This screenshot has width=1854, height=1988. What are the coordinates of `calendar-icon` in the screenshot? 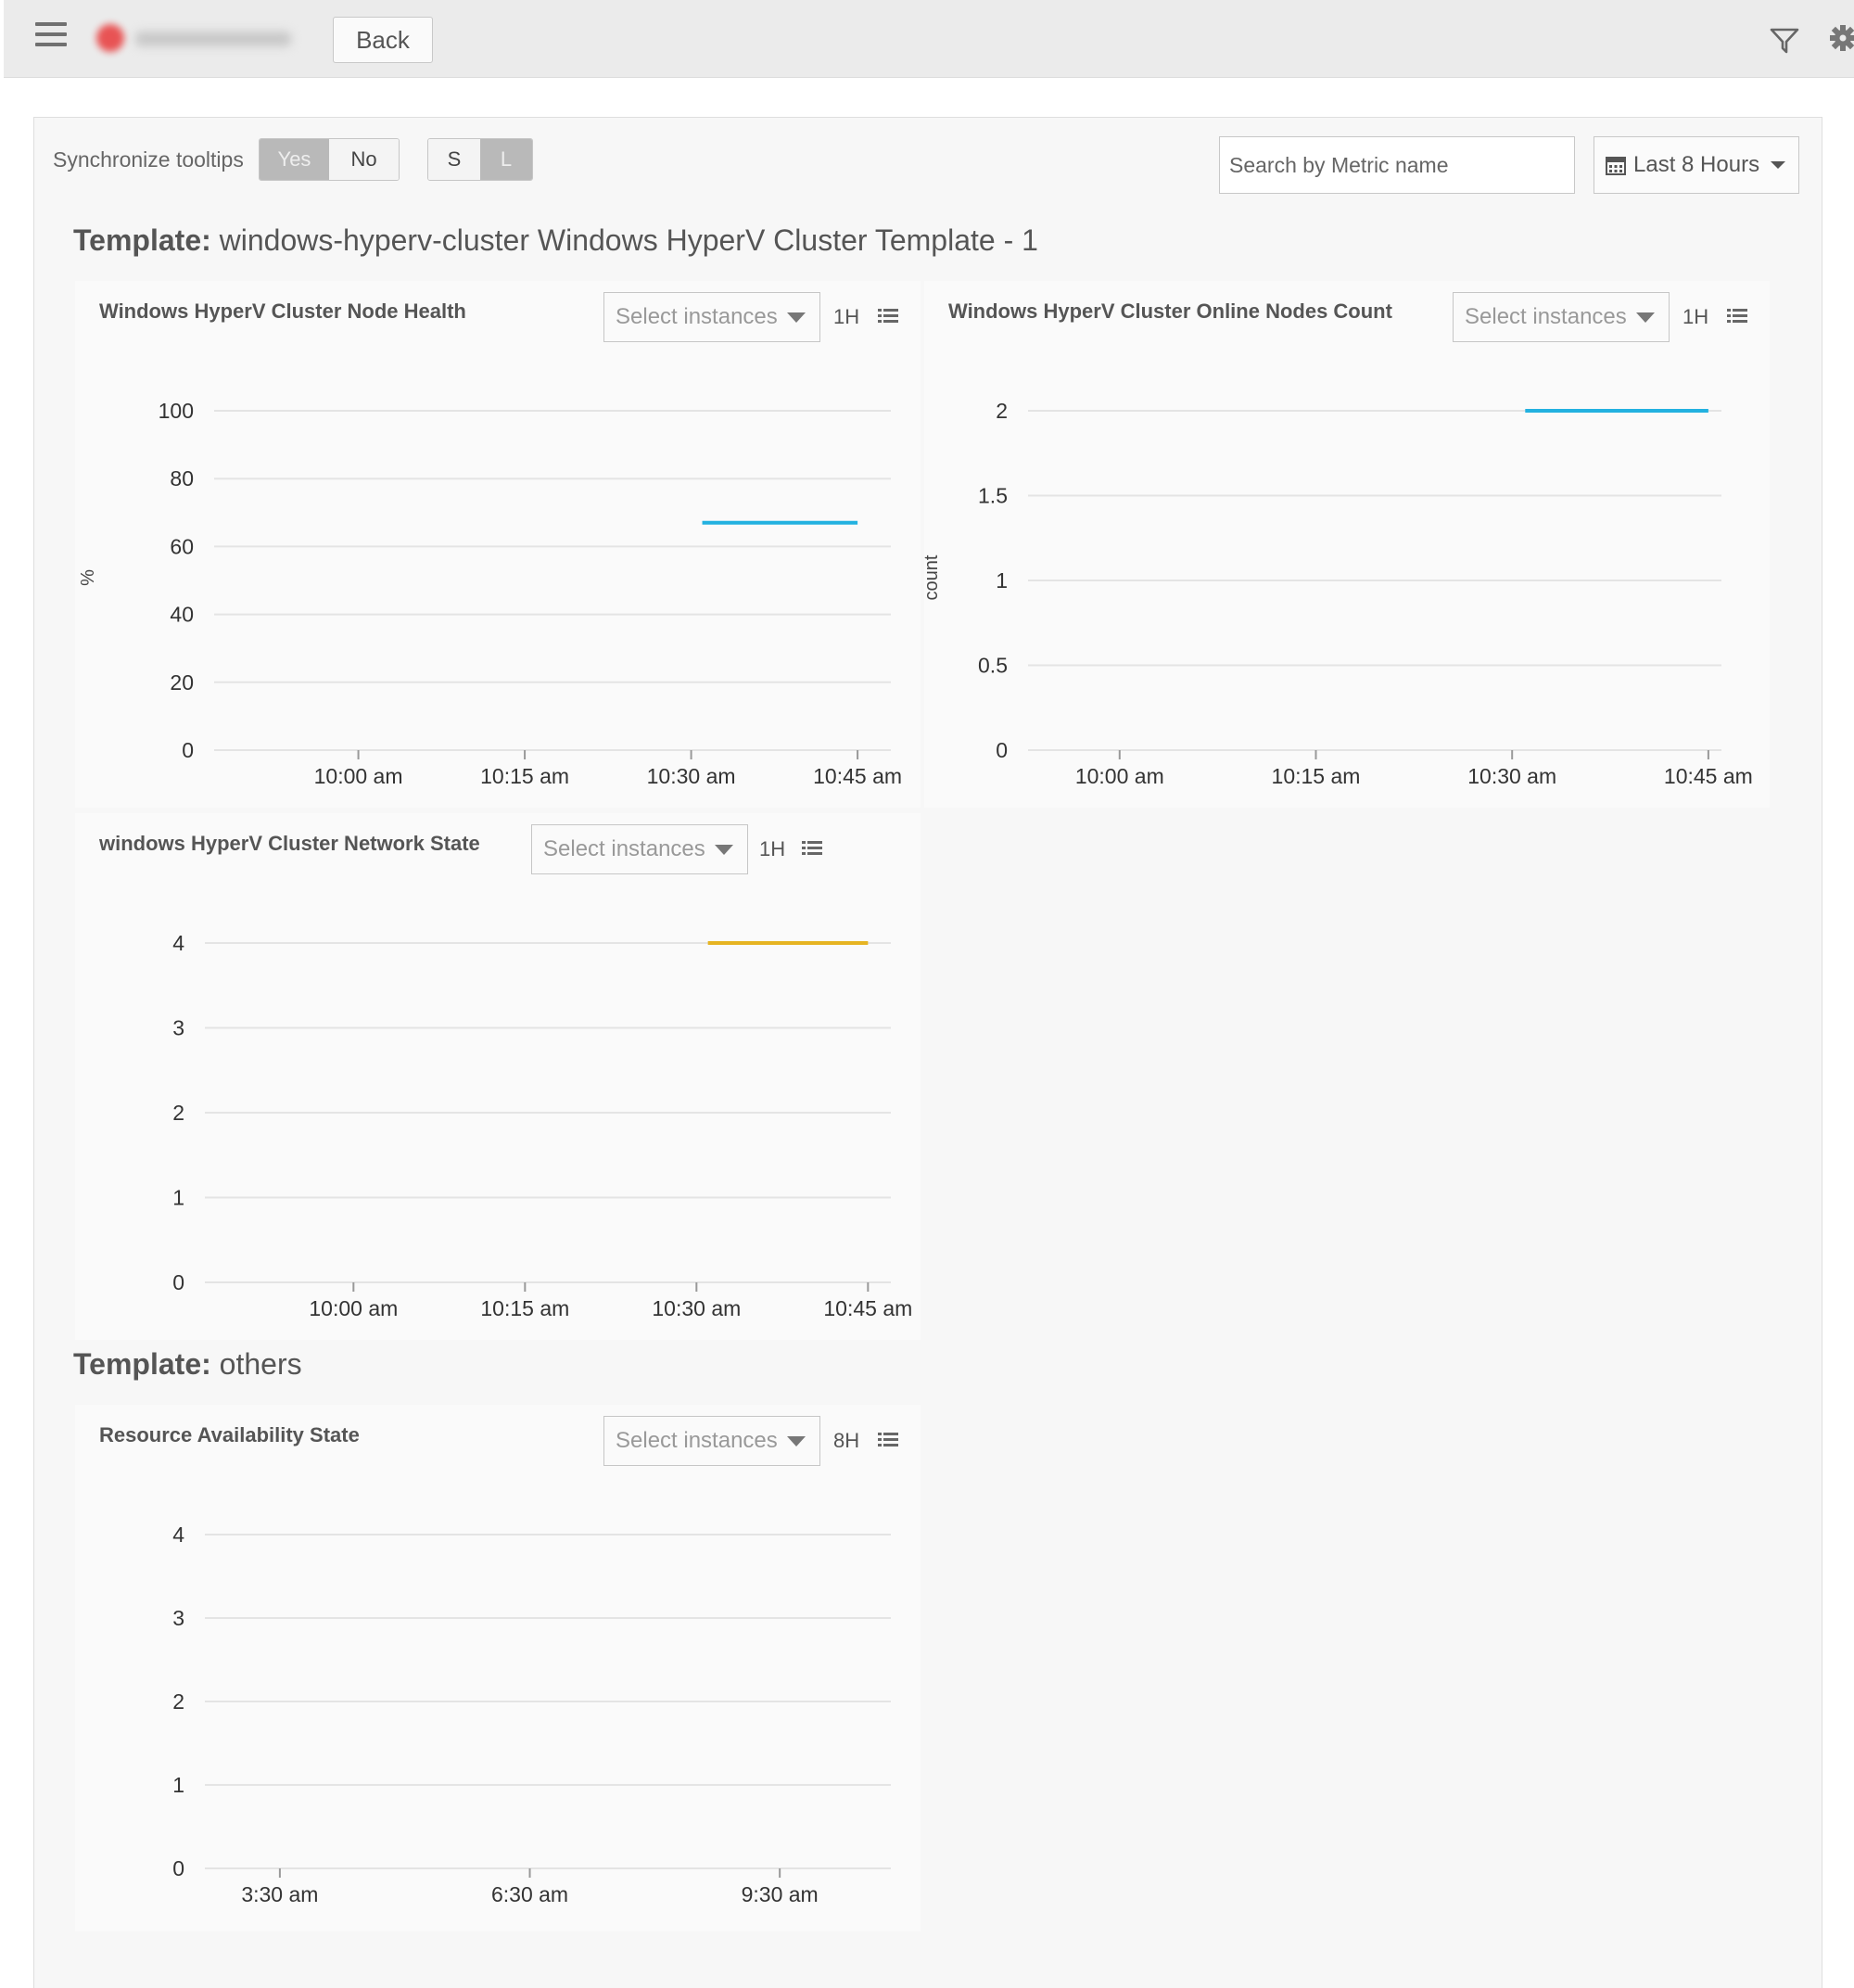 It's located at (1616, 166).